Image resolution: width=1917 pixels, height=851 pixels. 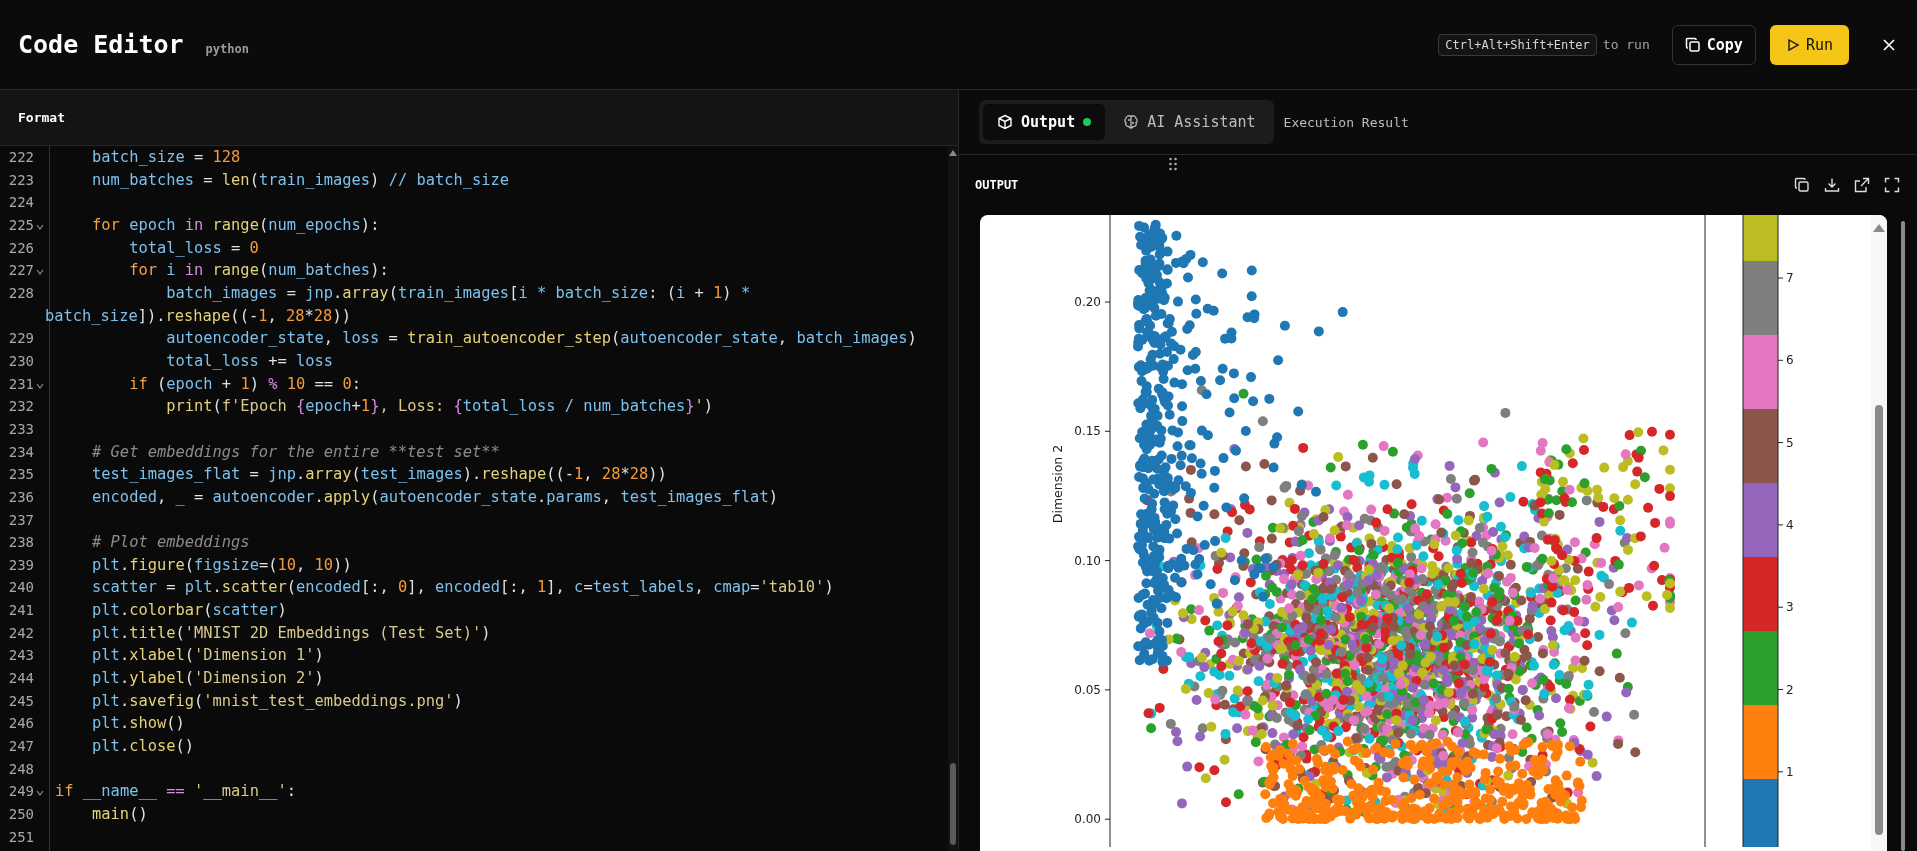 I want to click on execution-result-label: Execution Result, so click(x=1346, y=122).